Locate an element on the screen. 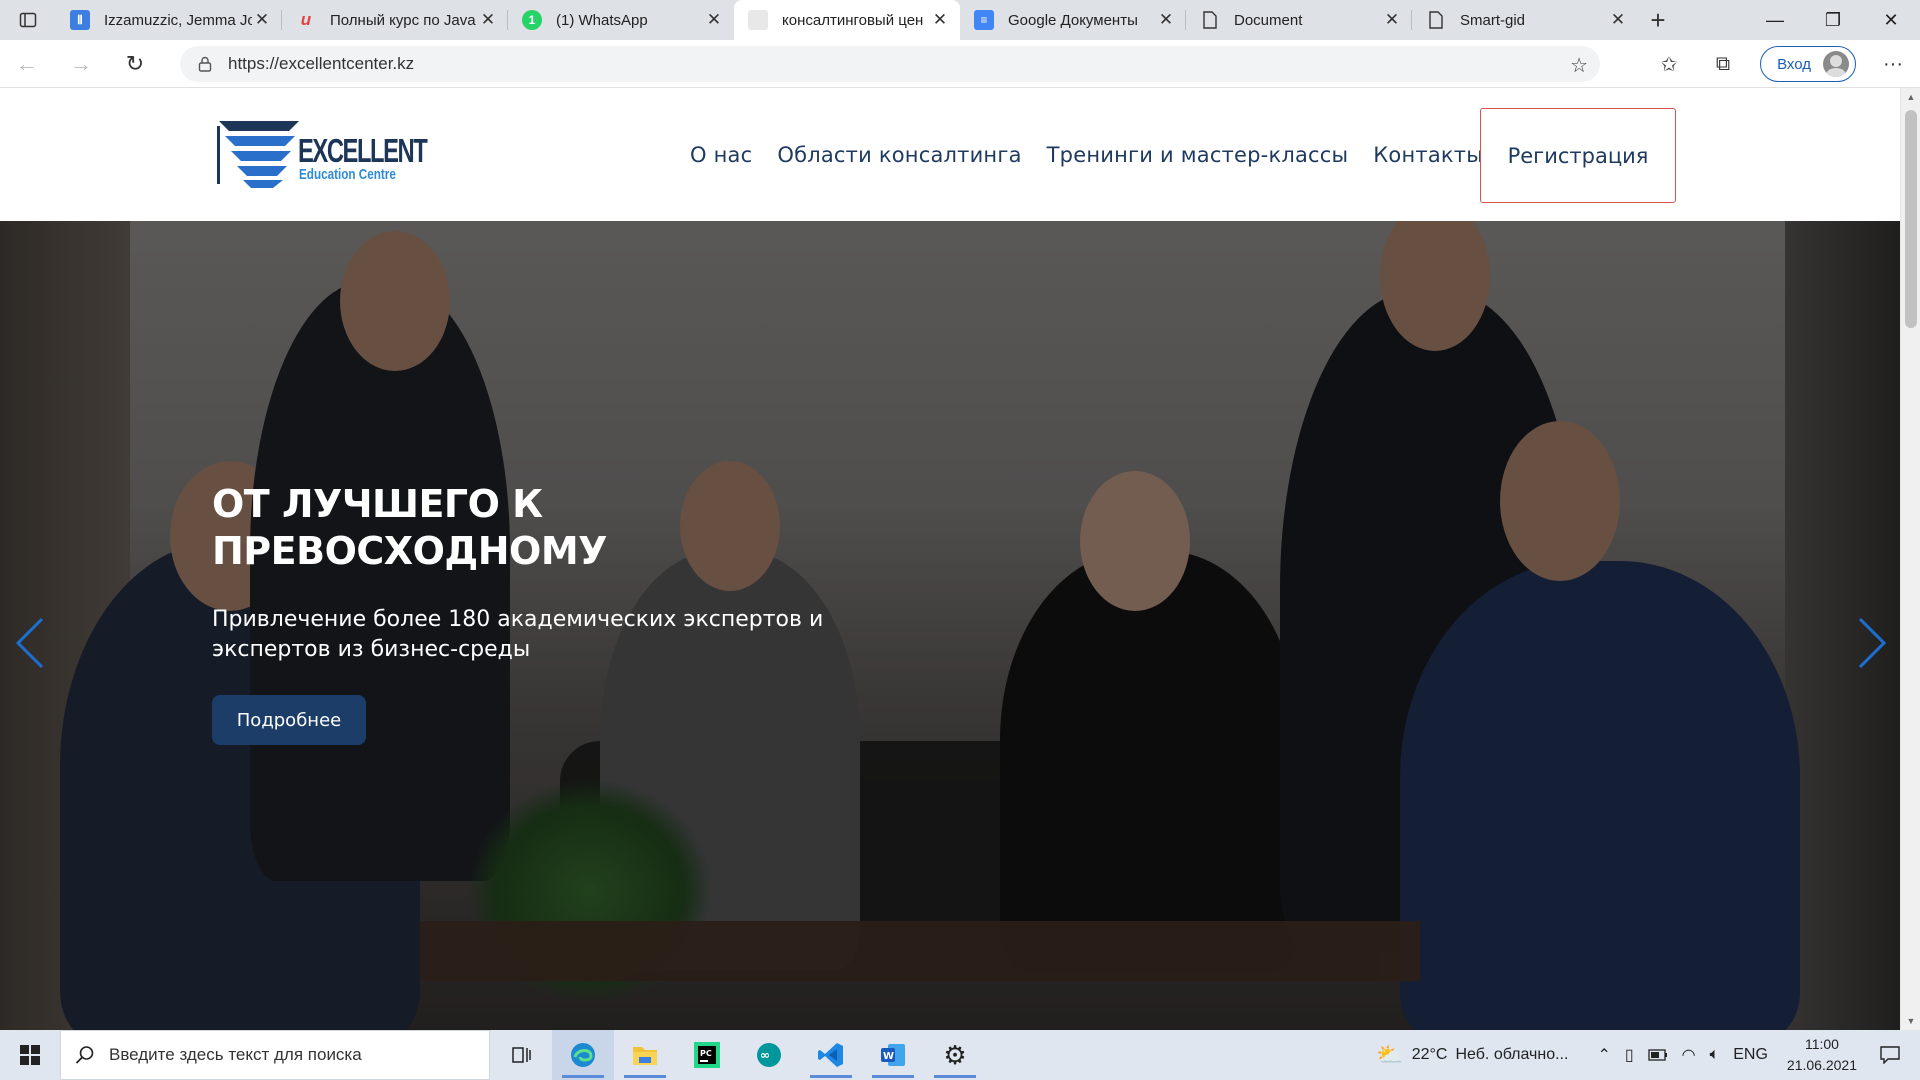  taskbar-pycharm: PC is located at coordinates (707, 1055).